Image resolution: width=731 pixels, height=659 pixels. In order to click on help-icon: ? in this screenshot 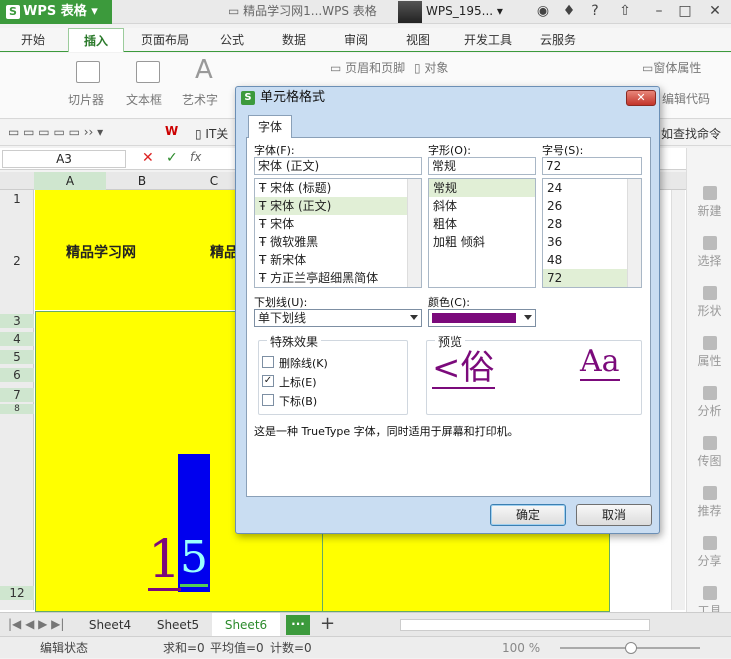, I will do `click(595, 12)`.